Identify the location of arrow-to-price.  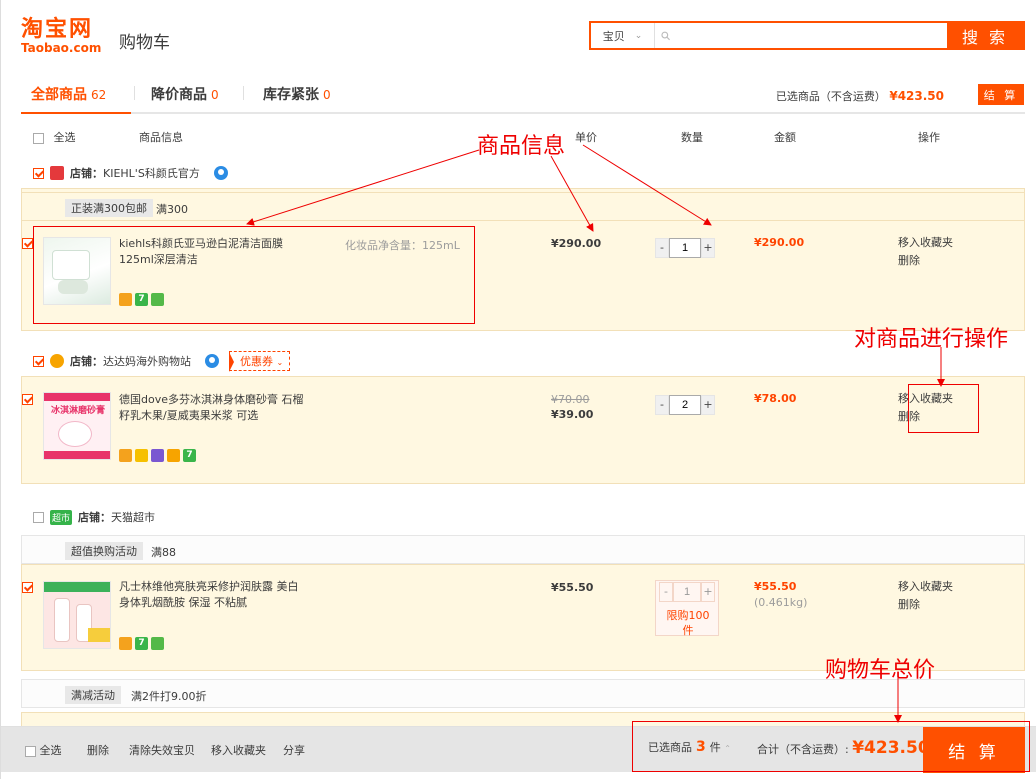
(572, 193).